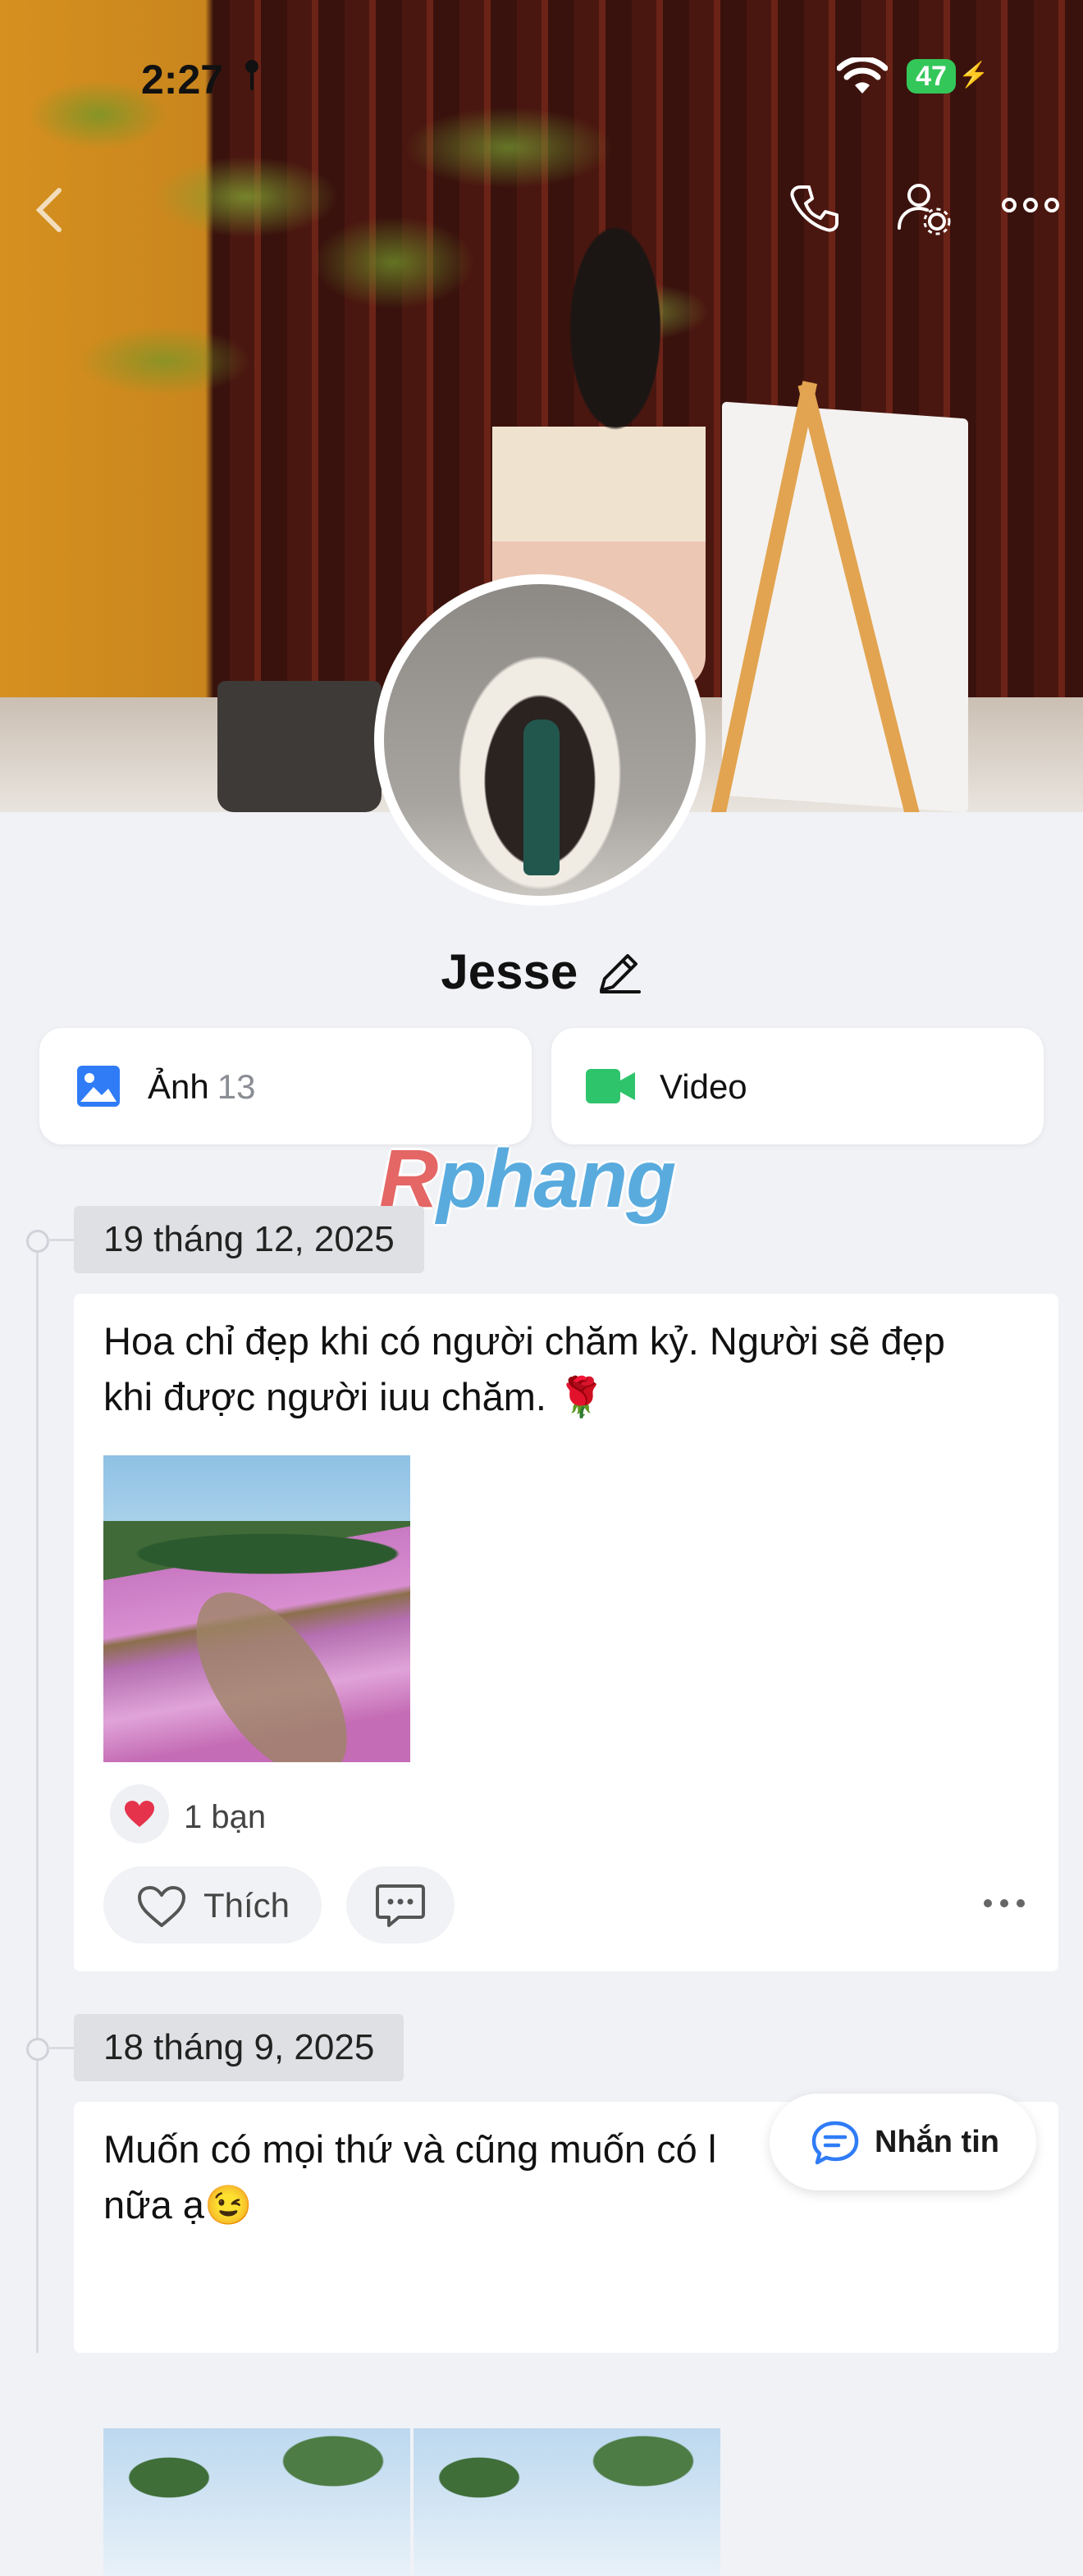  I want to click on back-icon, so click(49, 210).